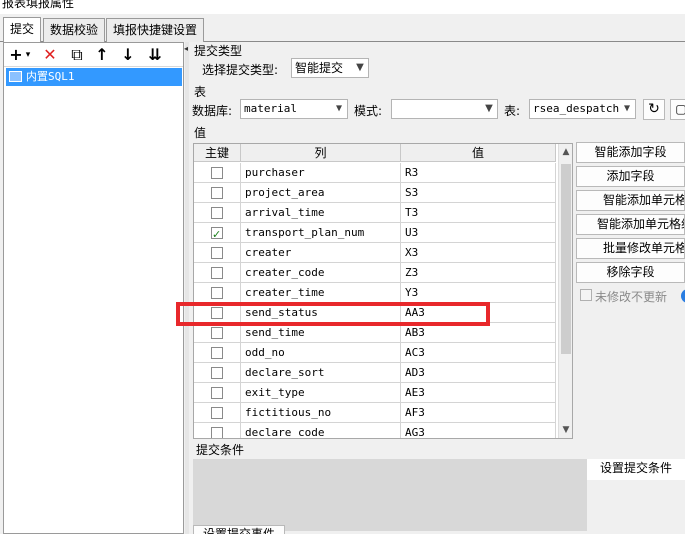 The image size is (685, 534). Describe the element at coordinates (677, 109) in the screenshot. I see `open-table-button: ▢` at that location.